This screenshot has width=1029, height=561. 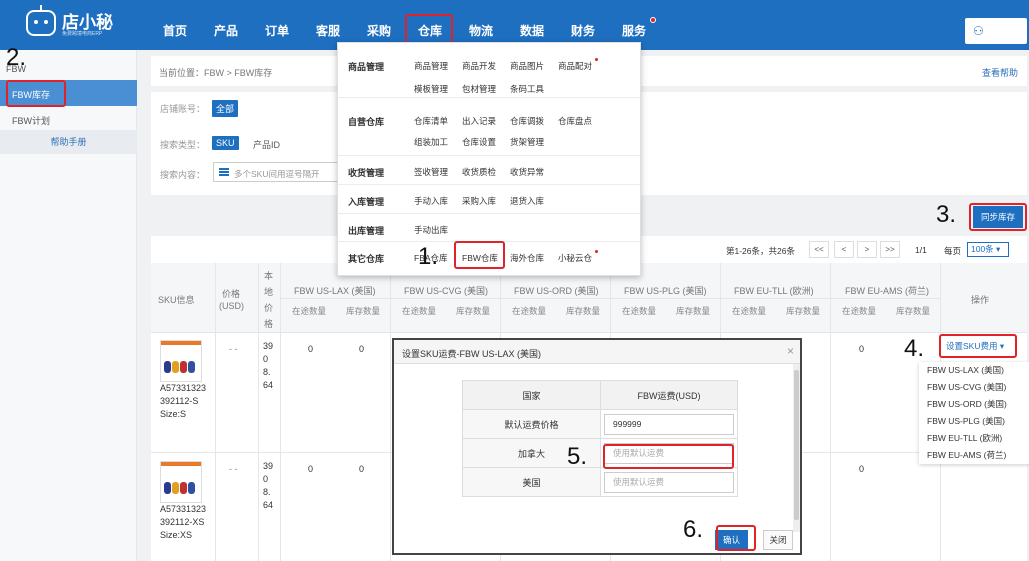 What do you see at coordinates (819, 249) in the screenshot?
I see `pager-first: <<` at bounding box center [819, 249].